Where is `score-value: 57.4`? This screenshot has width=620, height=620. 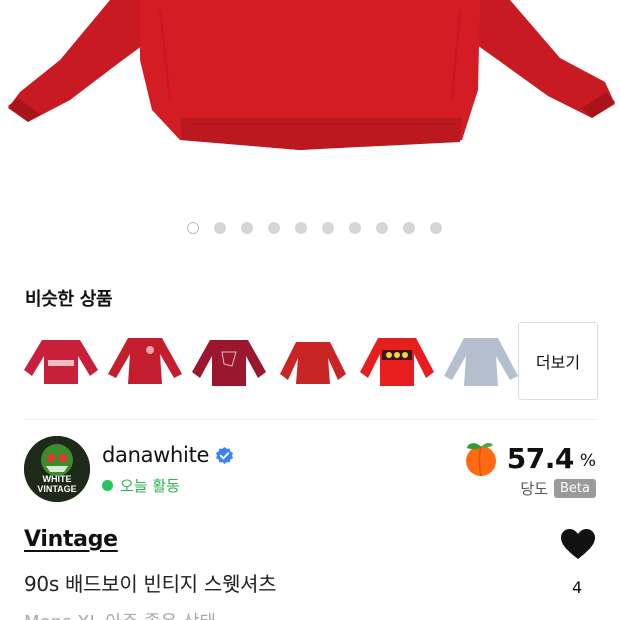 score-value: 57.4 is located at coordinates (540, 458).